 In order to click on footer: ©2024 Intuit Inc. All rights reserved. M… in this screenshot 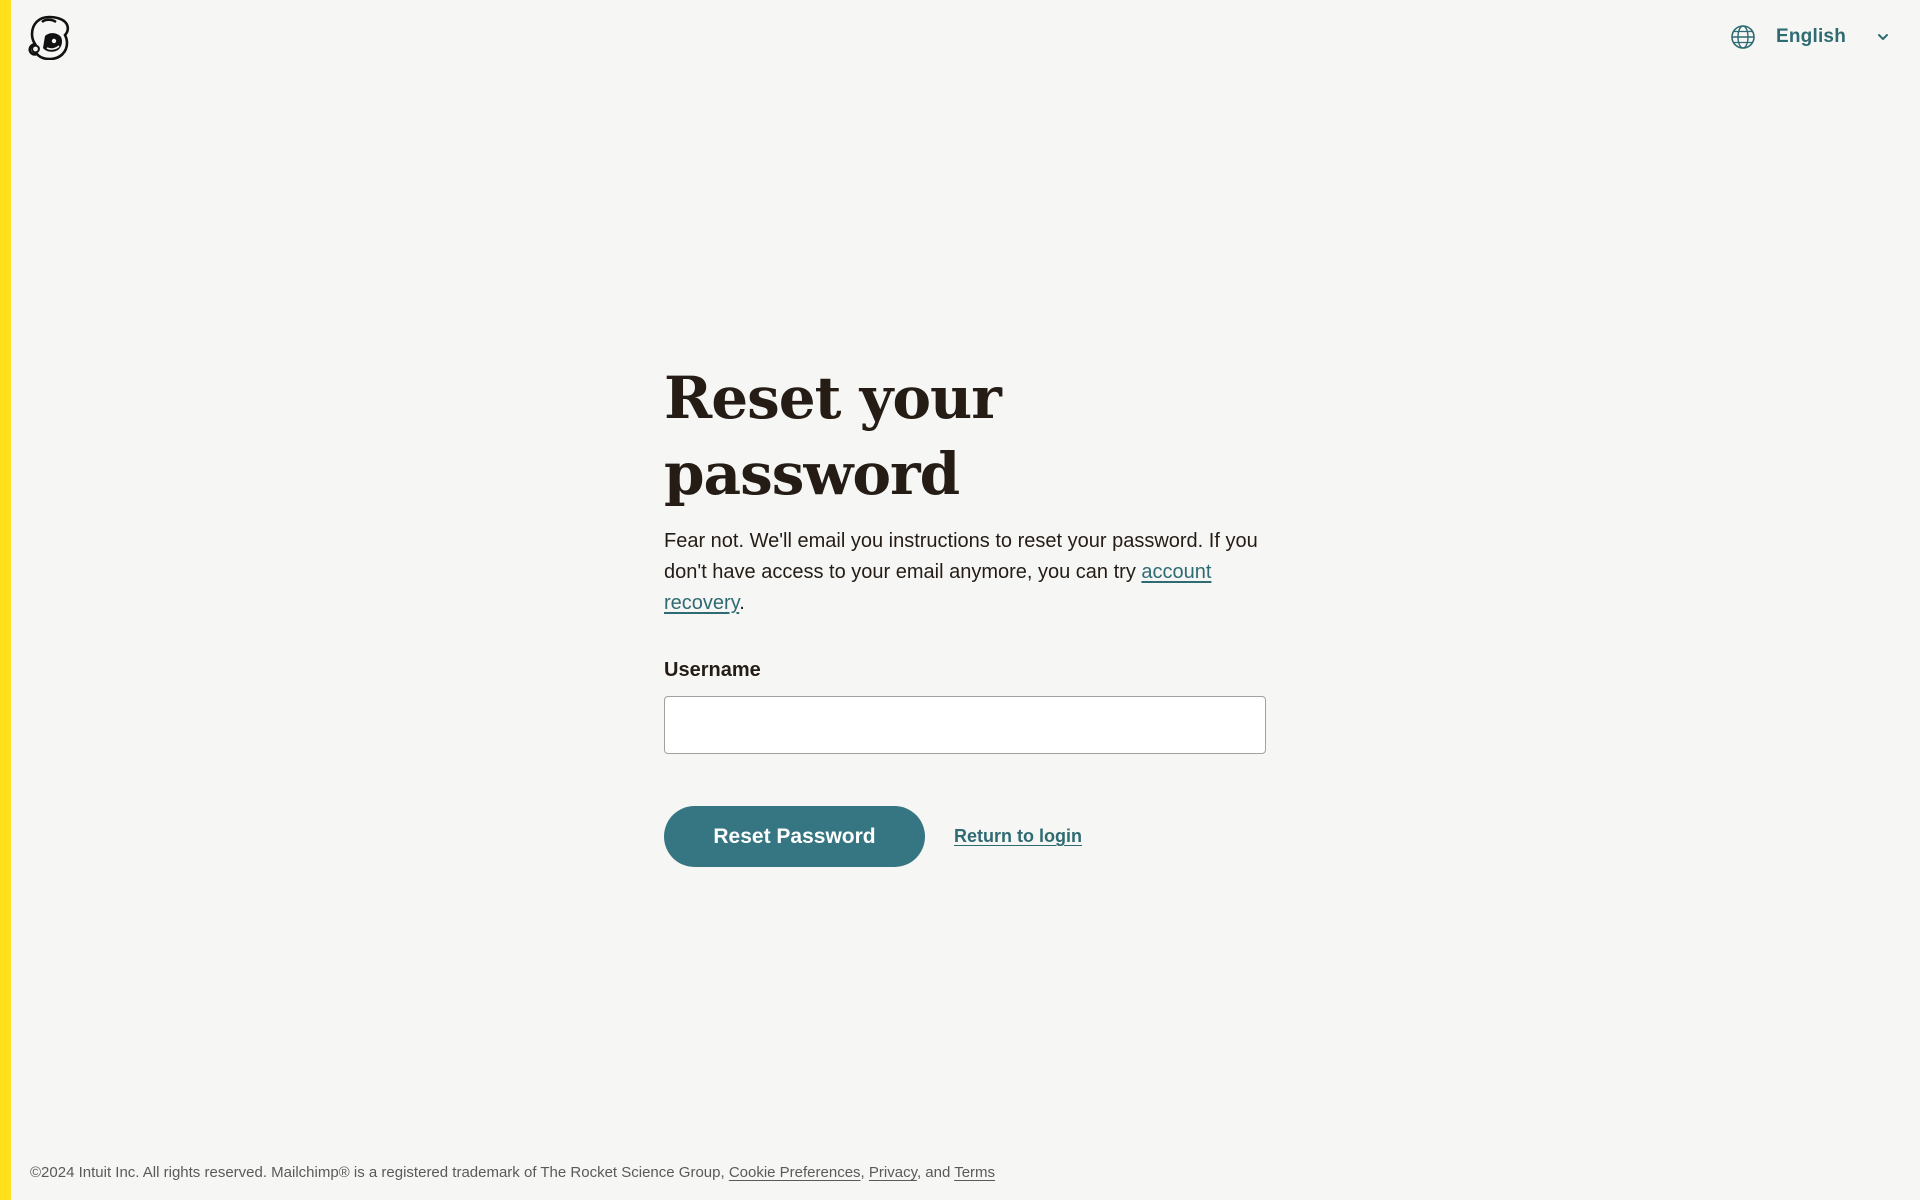, I will do `click(512, 1172)`.